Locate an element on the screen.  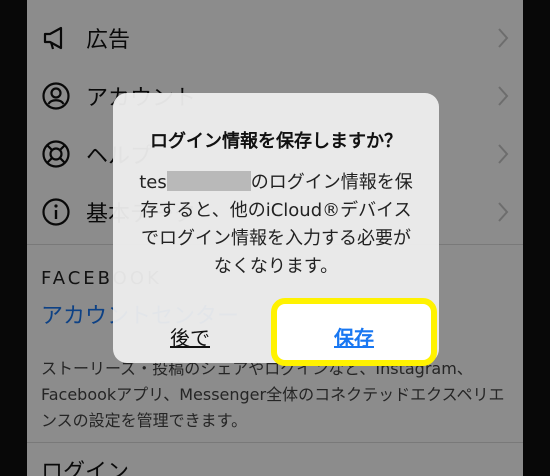
dialog-message-username-prefix: tes is located at coordinates (153, 182).